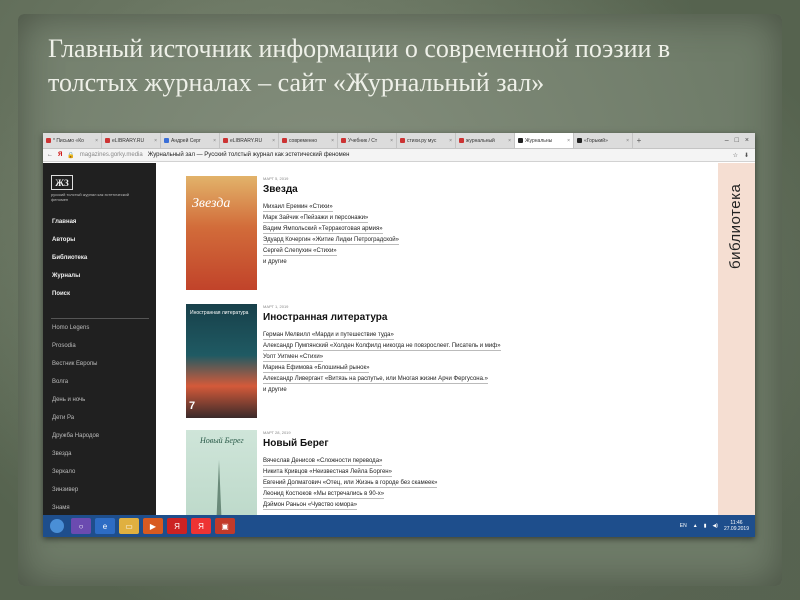 The height and width of the screenshot is (600, 800). I want to click on browser-tab-active: Журнальны ×, so click(544, 140).